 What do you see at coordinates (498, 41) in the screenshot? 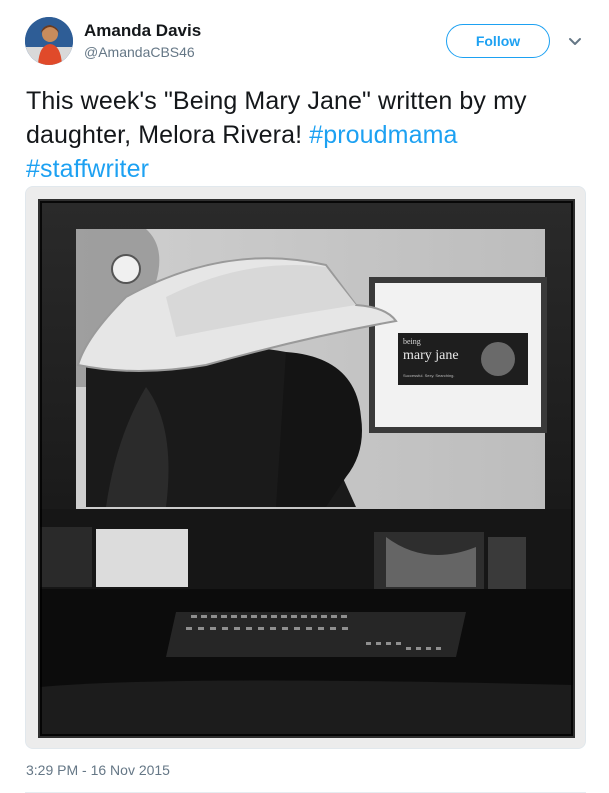
I see `follow-button: Follow` at bounding box center [498, 41].